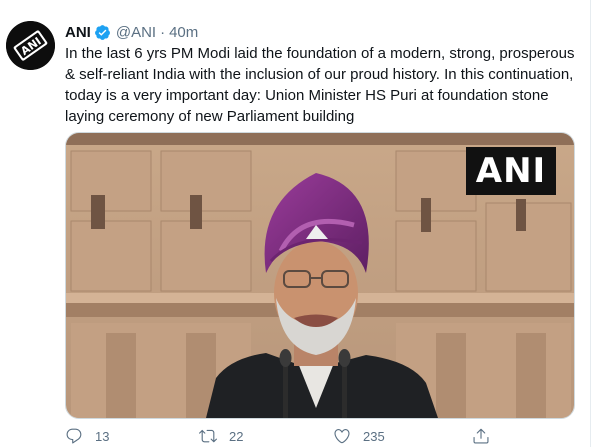 The width and height of the screenshot is (591, 447). I want to click on share-button, so click(481, 436).